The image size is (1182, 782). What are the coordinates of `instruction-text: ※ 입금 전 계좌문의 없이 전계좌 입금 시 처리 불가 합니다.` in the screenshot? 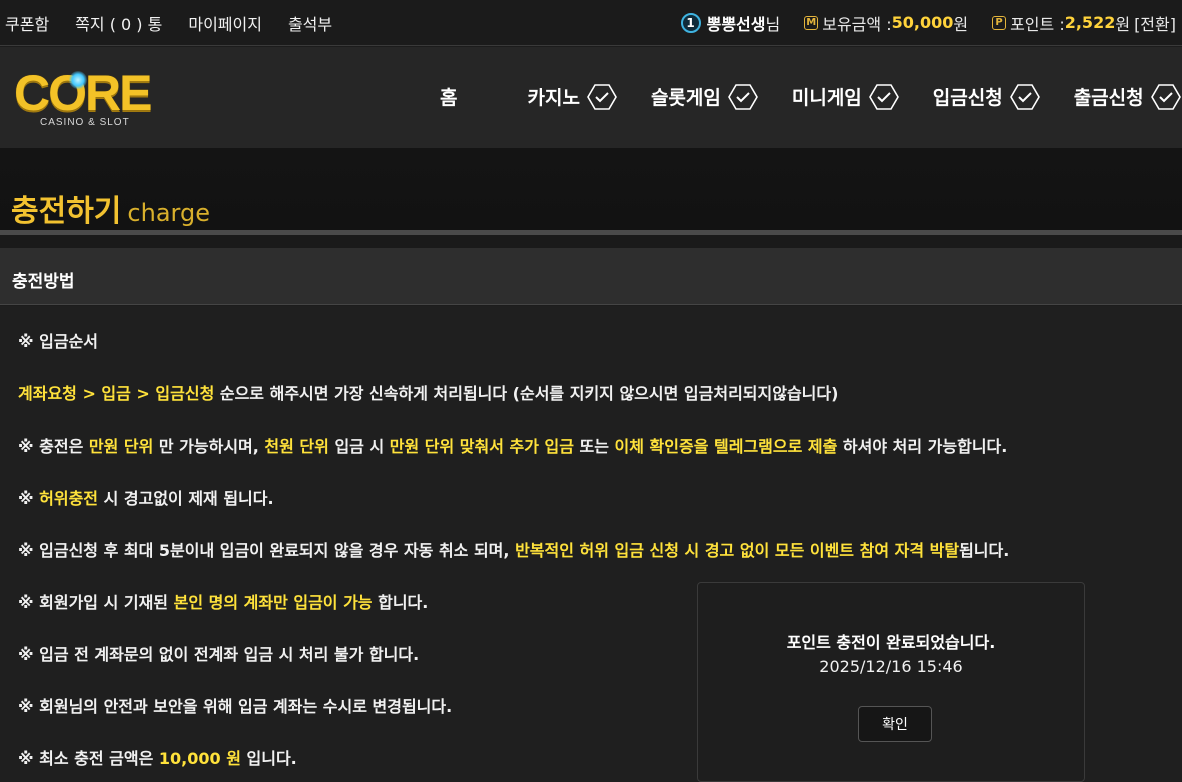 It's located at (219, 654).